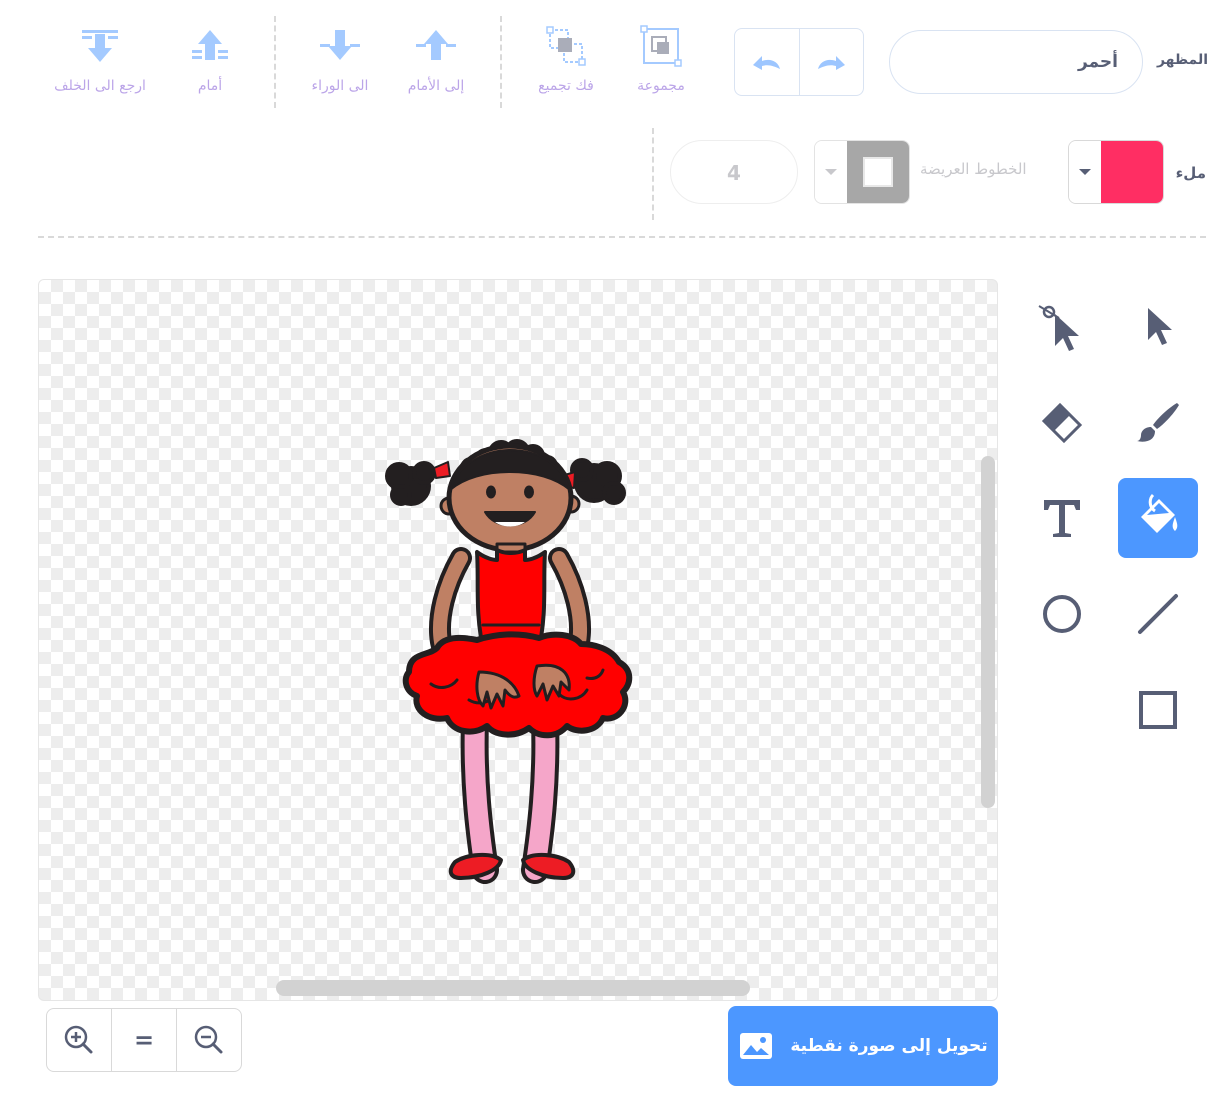  I want to click on text-icon, so click(1062, 518).